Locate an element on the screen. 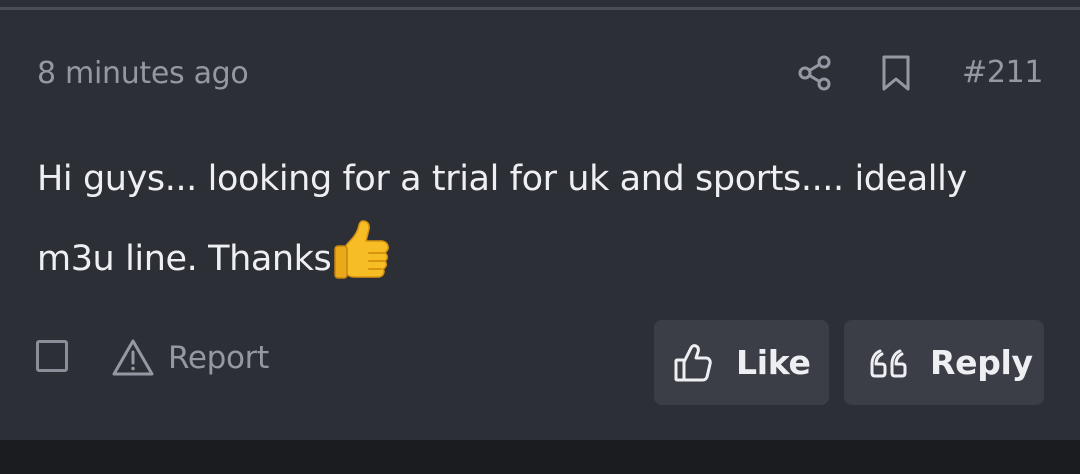 This screenshot has height=474, width=1080. like-label: Like is located at coordinates (773, 362).